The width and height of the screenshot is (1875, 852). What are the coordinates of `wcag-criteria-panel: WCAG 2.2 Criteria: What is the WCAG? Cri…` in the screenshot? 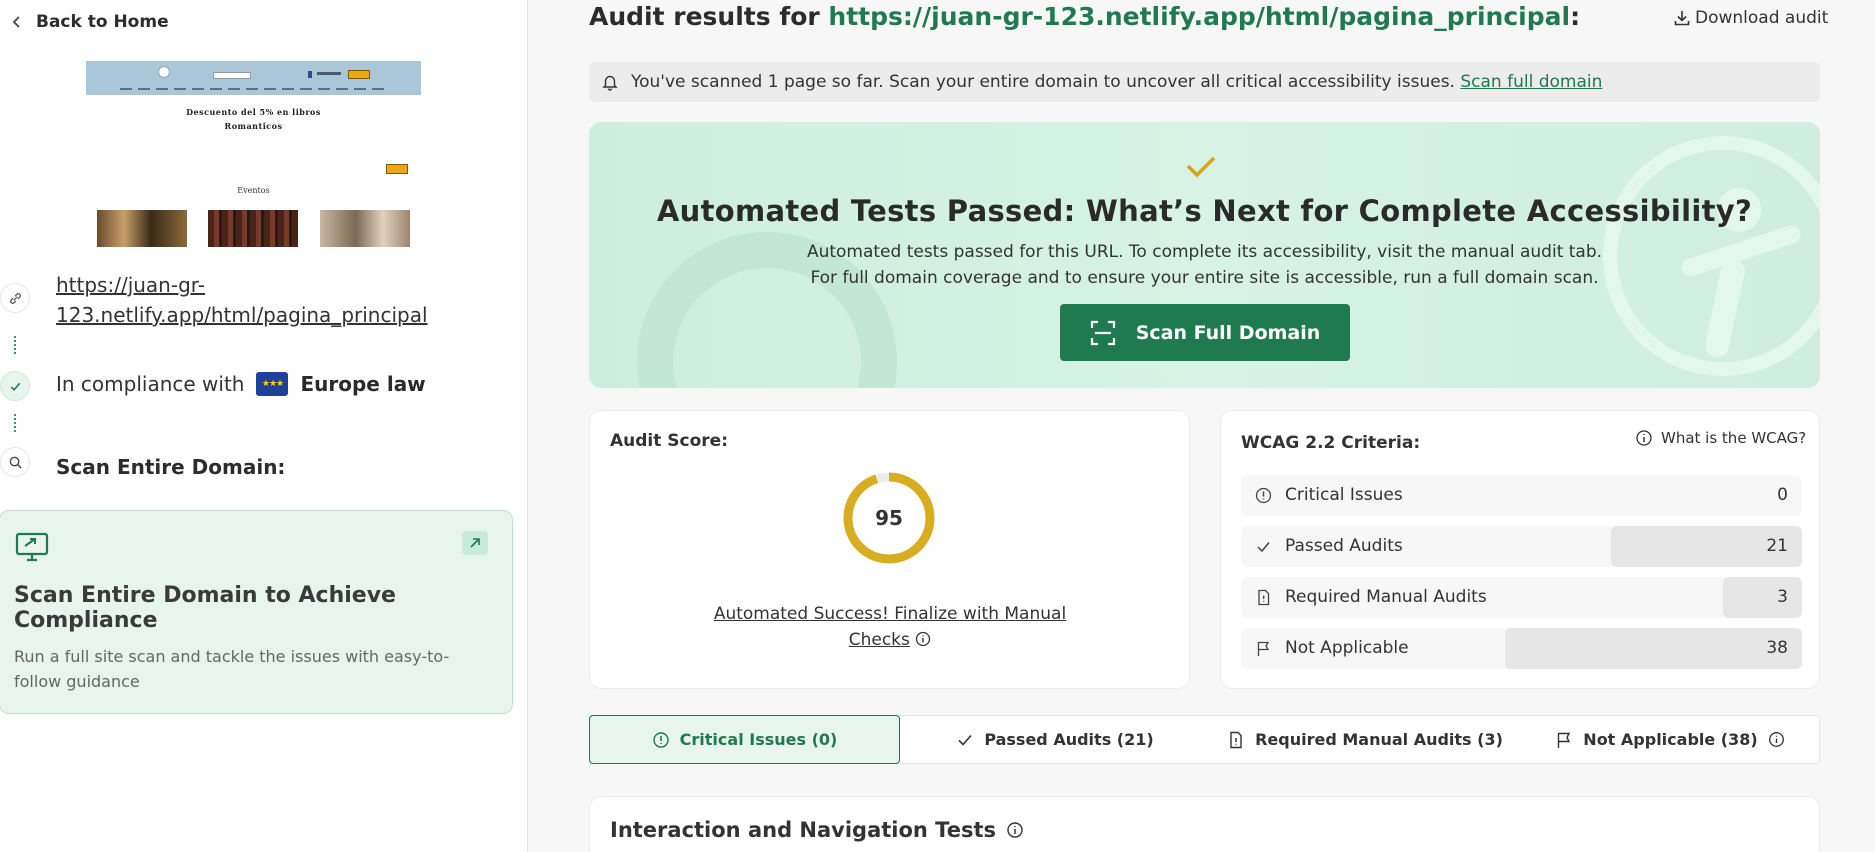 It's located at (1520, 549).